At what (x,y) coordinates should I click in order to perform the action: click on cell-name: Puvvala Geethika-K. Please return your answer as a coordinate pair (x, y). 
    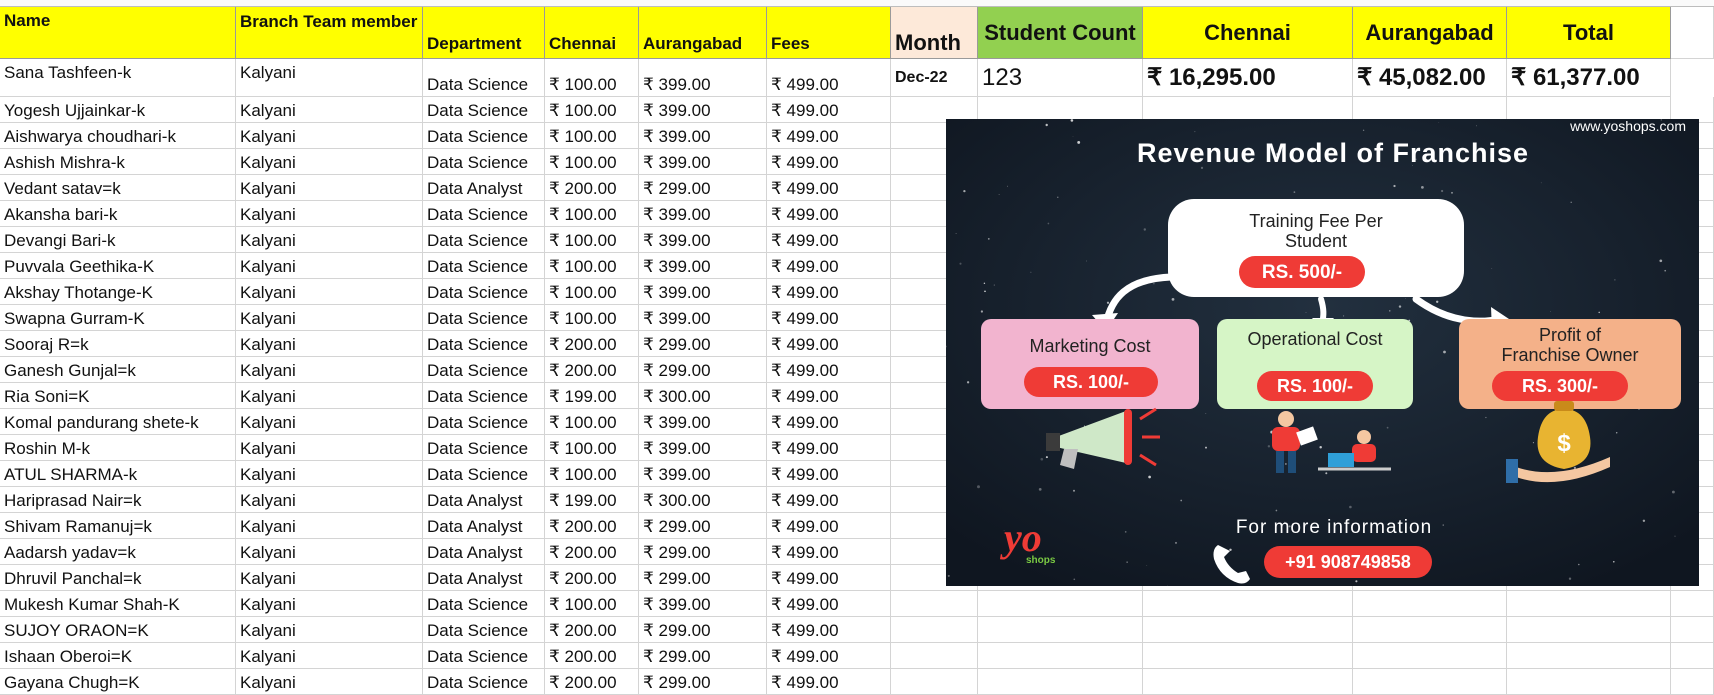
    Looking at the image, I should click on (118, 266).